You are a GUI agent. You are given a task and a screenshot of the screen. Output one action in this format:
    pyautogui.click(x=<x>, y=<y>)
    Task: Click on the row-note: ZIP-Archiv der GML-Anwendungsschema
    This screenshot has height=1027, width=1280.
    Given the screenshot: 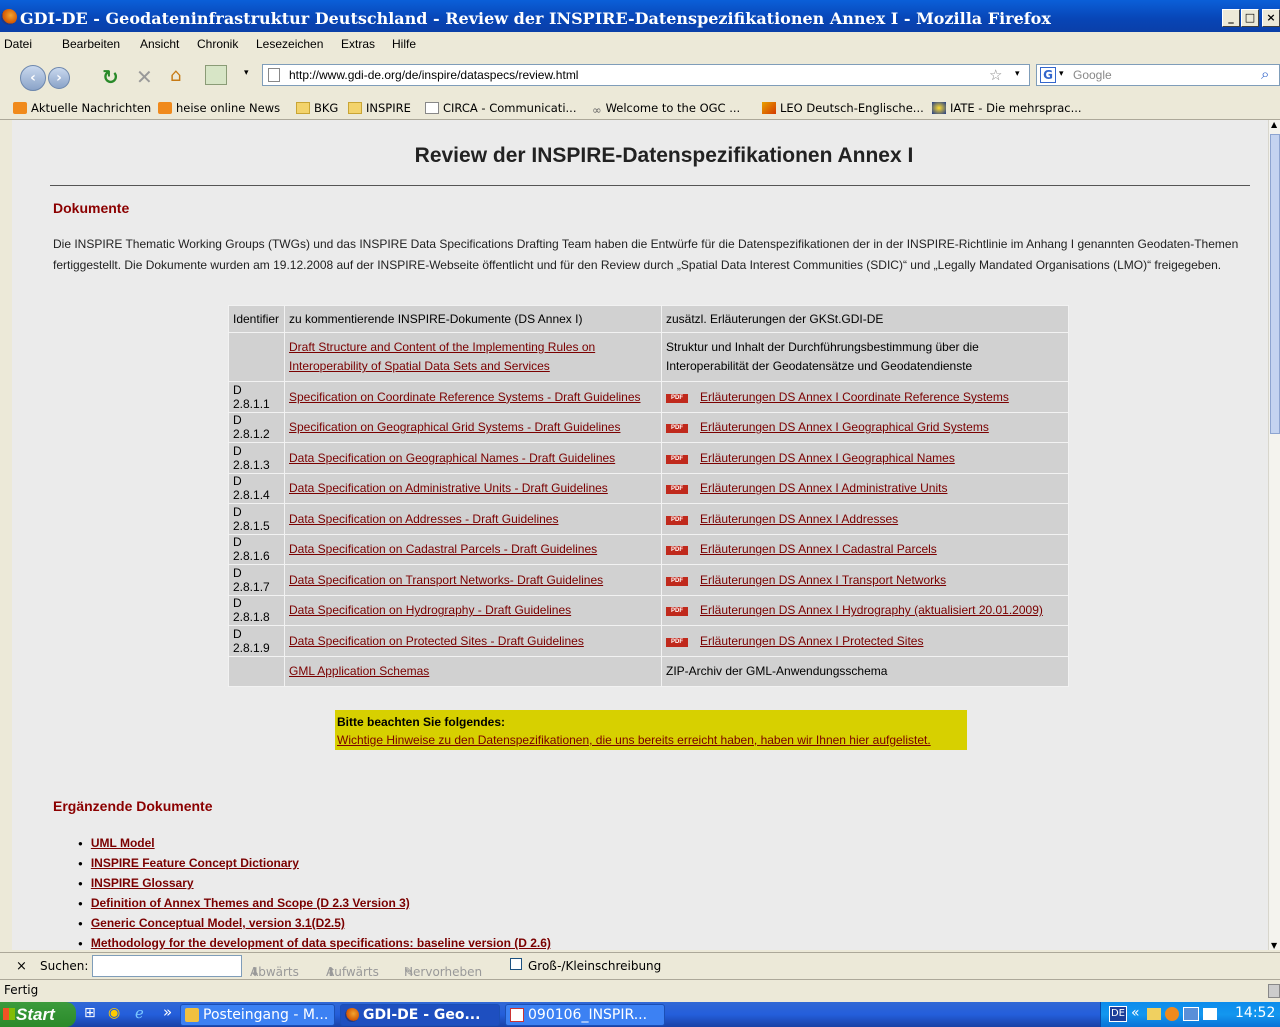 What is the action you would take?
    pyautogui.click(x=865, y=671)
    